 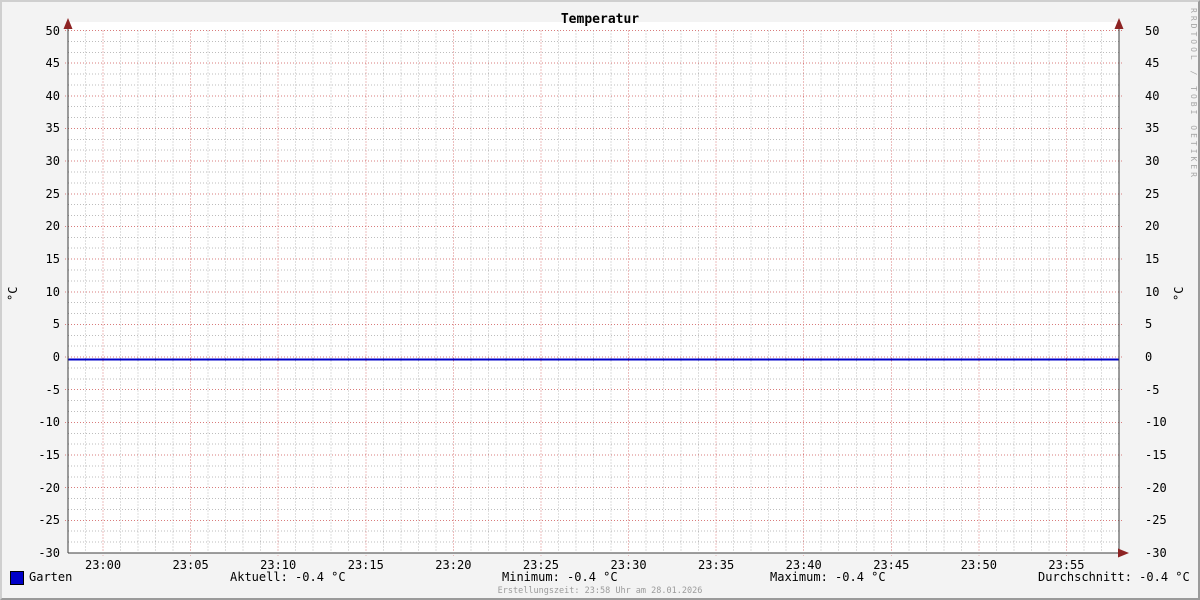 I want to click on watermark-text: RRDTOOL / TOBI OETIKER, so click(x=1193, y=94).